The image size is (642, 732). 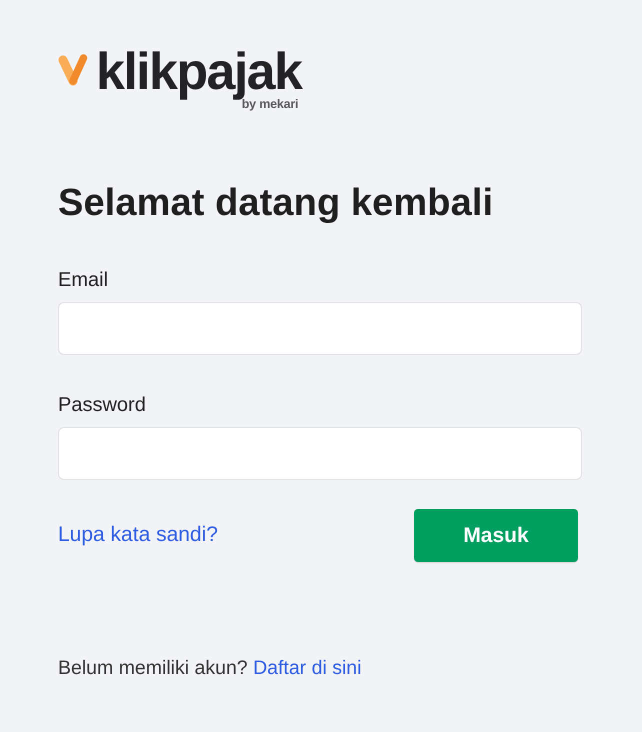 I want to click on field-label: Email, so click(x=84, y=280).